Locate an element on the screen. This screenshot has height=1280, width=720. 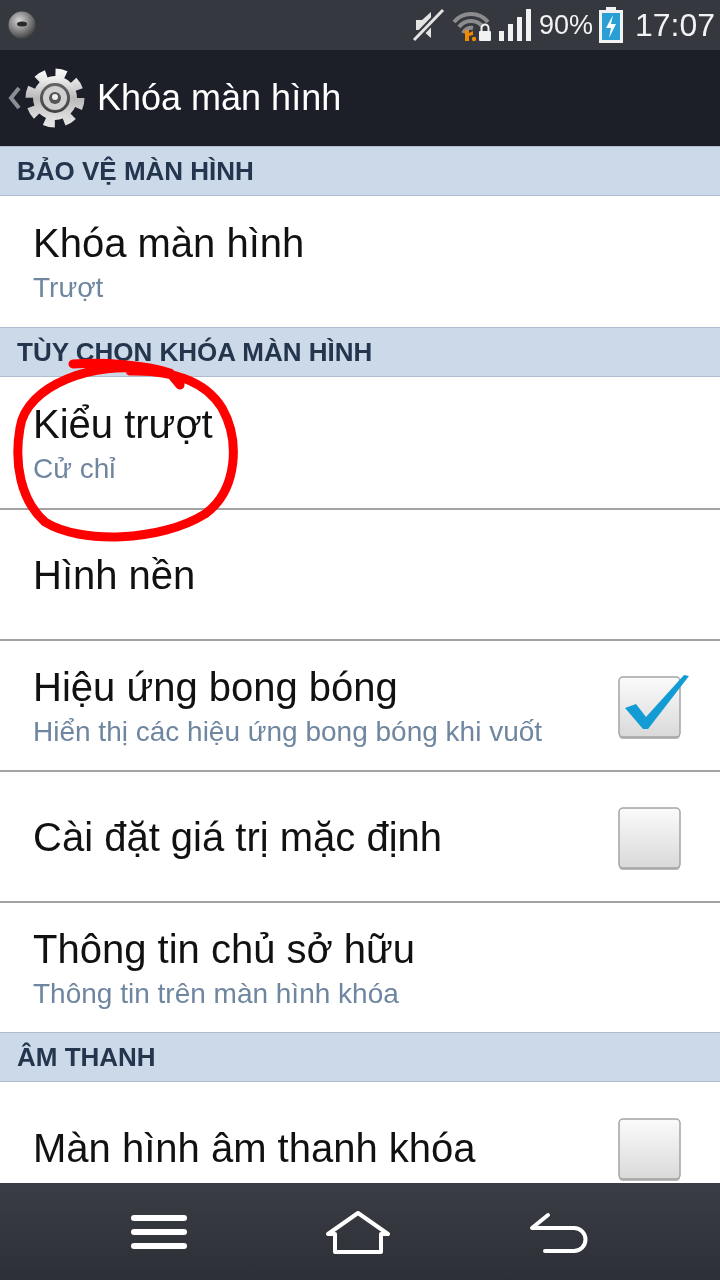
setting-title: Khóa màn hình is located at coordinates (169, 242).